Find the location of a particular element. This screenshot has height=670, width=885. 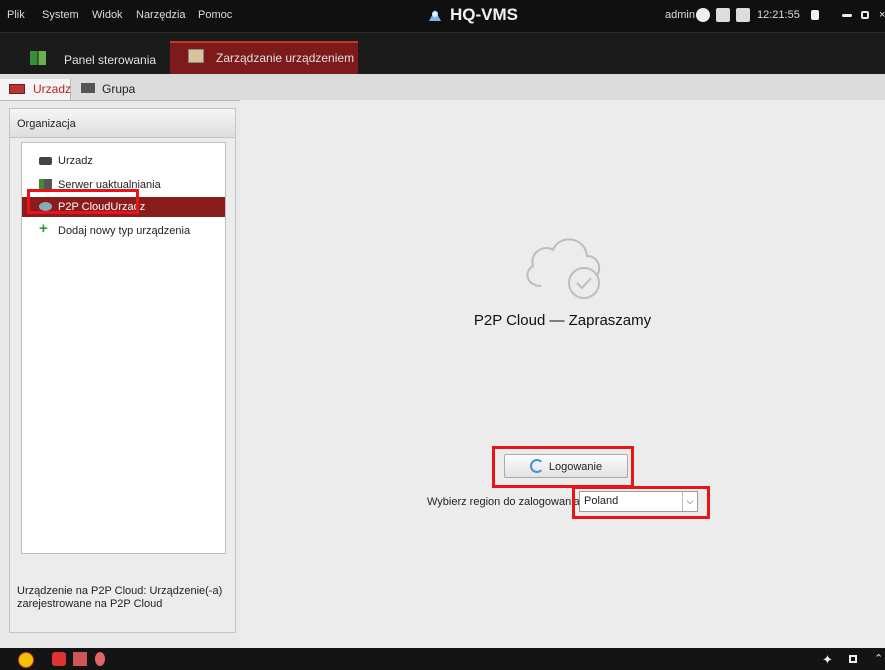

server-icon is located at coordinates (45, 184).